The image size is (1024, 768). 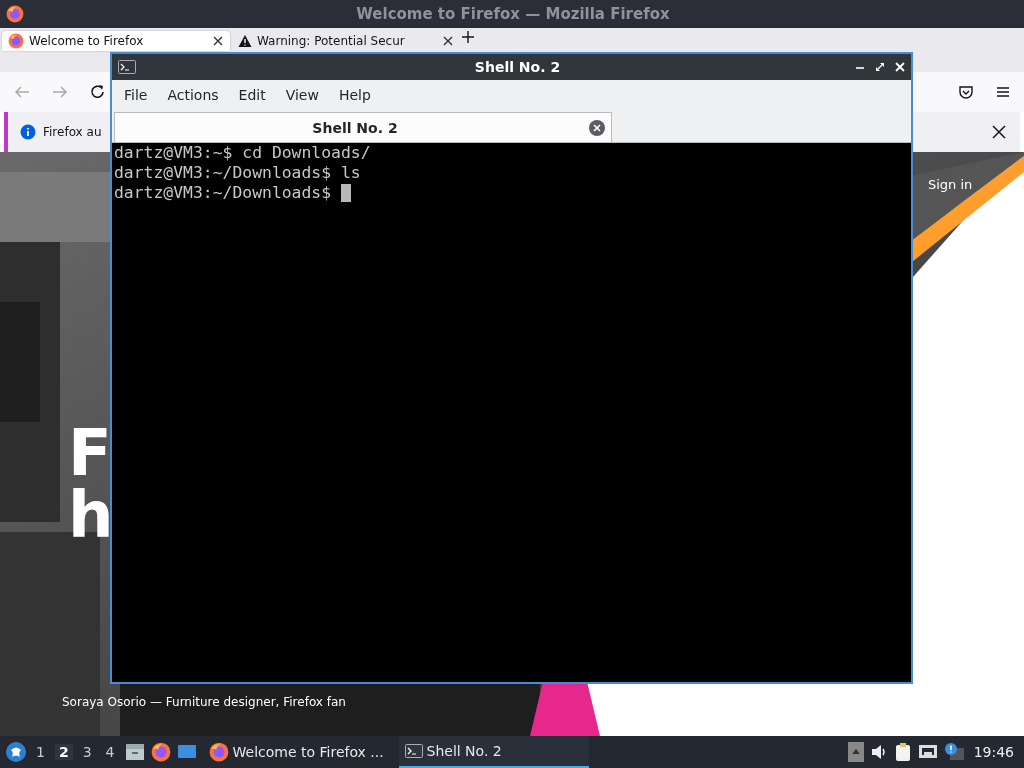 What do you see at coordinates (880, 67) in the screenshot?
I see `maximize-icon` at bounding box center [880, 67].